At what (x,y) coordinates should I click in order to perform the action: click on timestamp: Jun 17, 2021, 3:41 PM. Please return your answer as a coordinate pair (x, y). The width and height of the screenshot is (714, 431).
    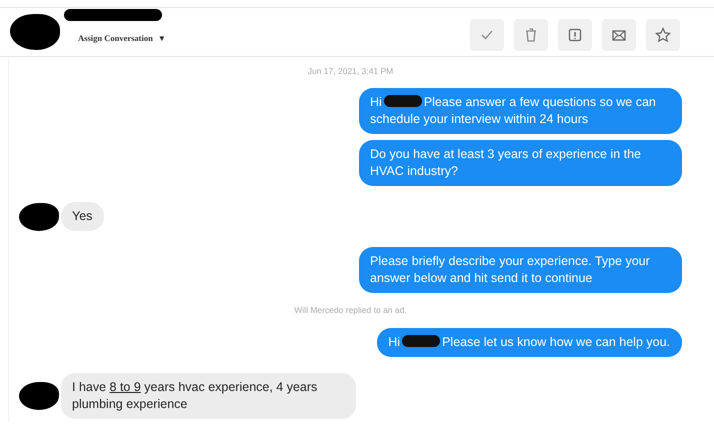
    Looking at the image, I should click on (351, 71).